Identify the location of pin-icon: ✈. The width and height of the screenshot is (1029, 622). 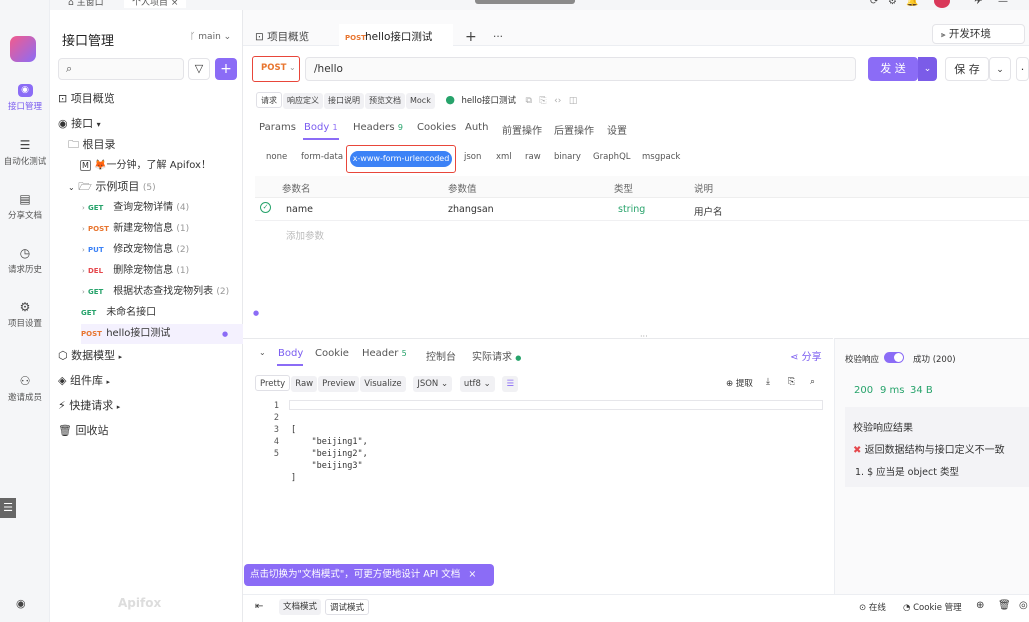
(978, 3).